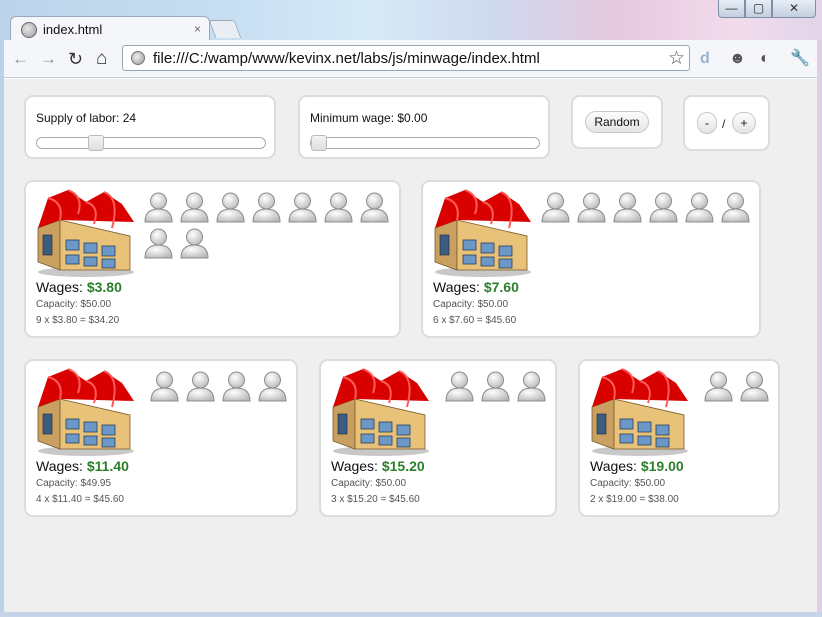  What do you see at coordinates (138, 58) in the screenshot?
I see `page-icon` at bounding box center [138, 58].